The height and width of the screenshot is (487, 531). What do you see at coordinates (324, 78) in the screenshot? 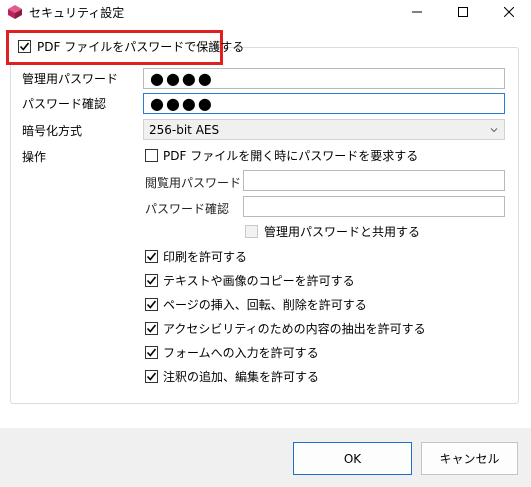
I see `owner-password-input: ●●●●` at bounding box center [324, 78].